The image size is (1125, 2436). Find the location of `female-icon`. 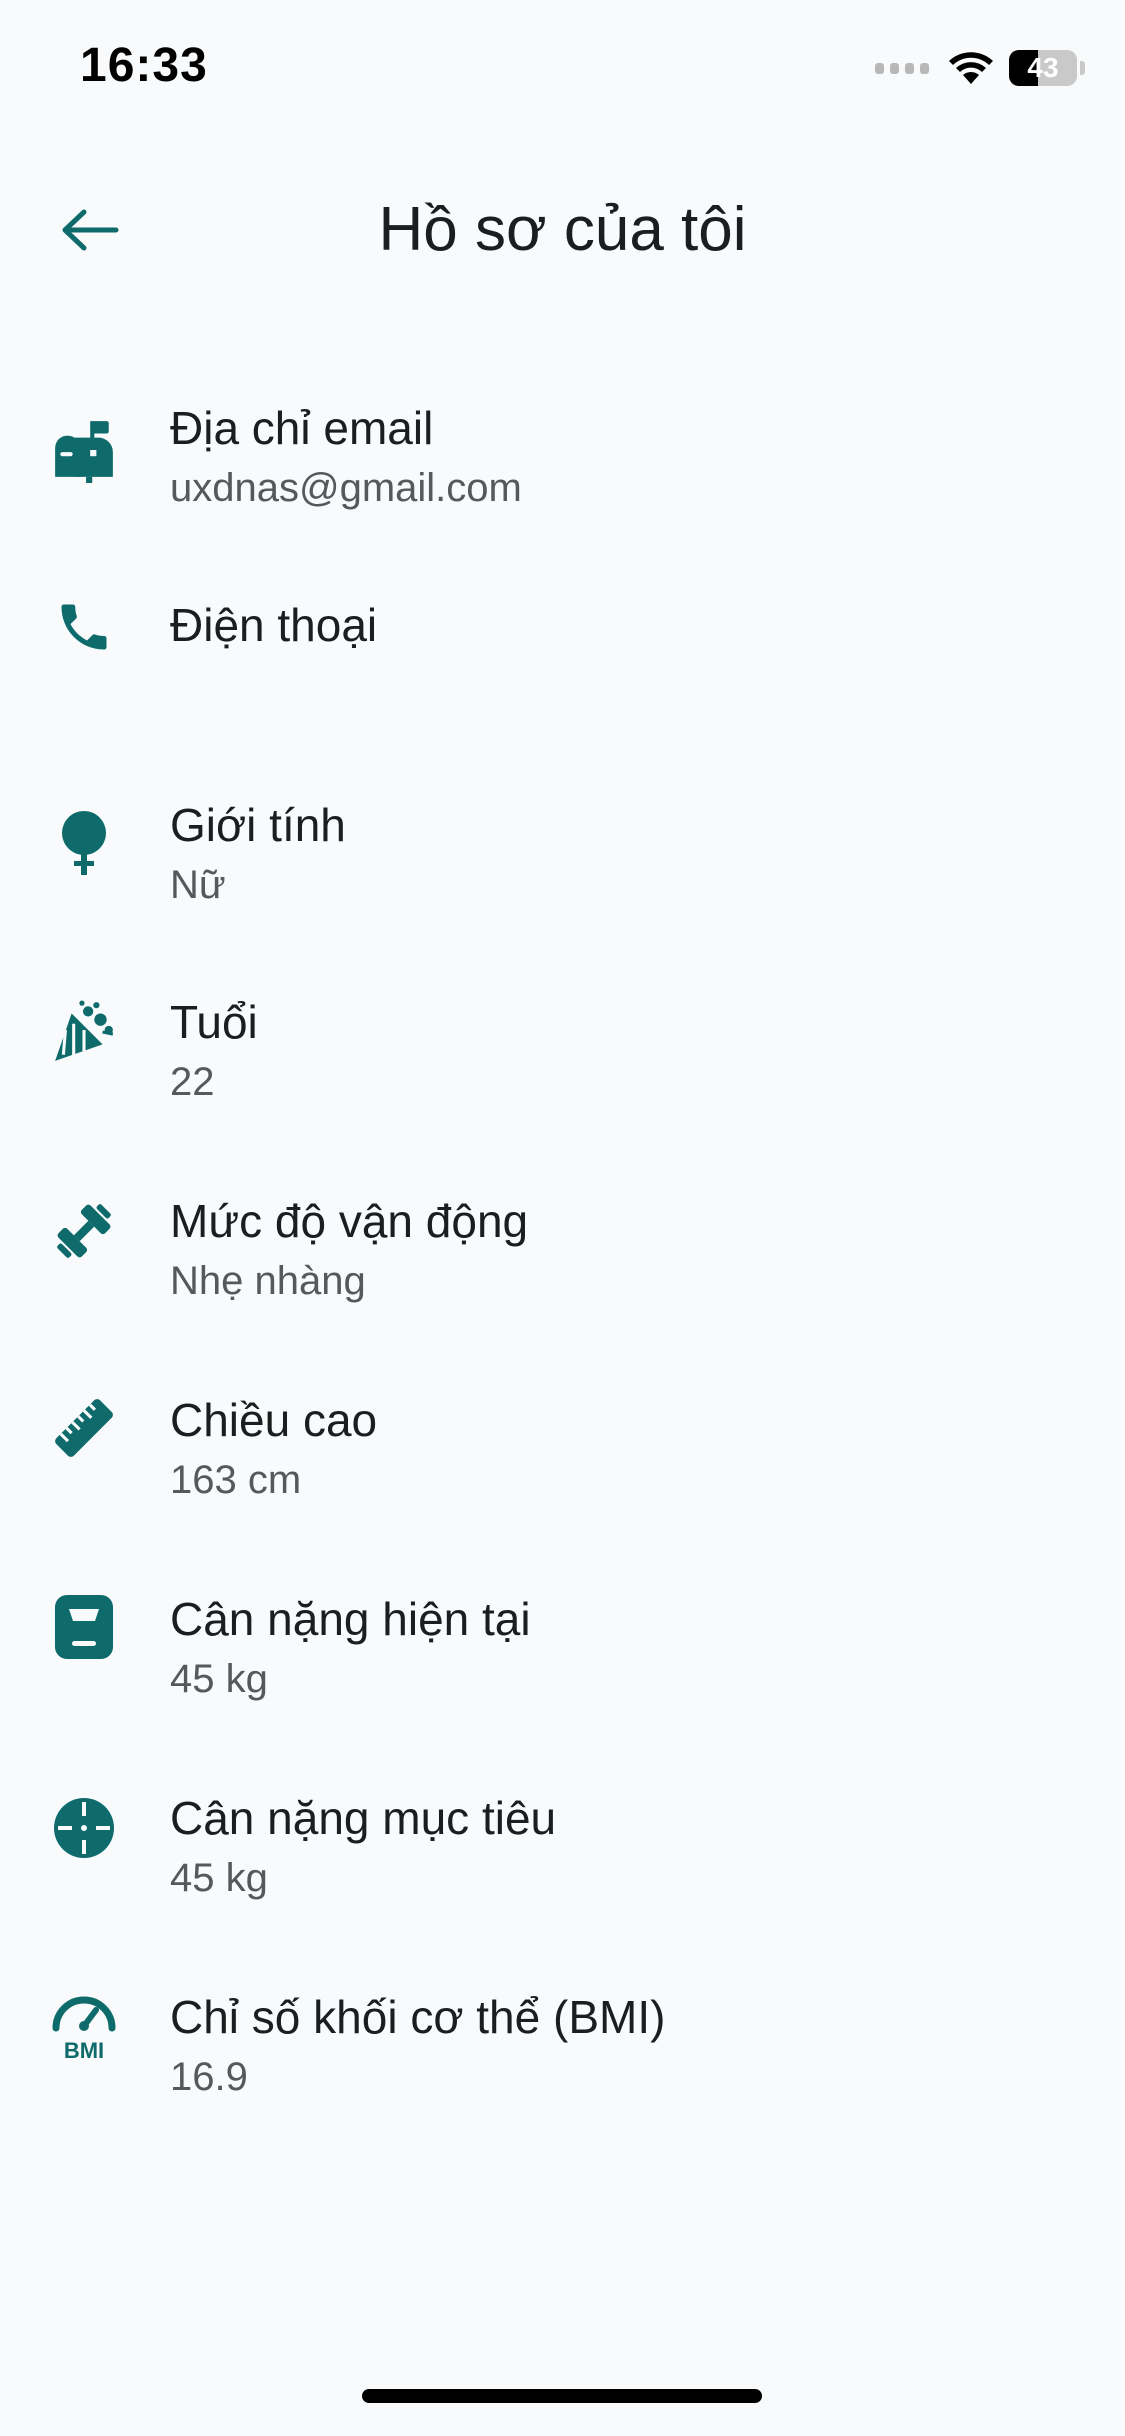

female-icon is located at coordinates (84, 843).